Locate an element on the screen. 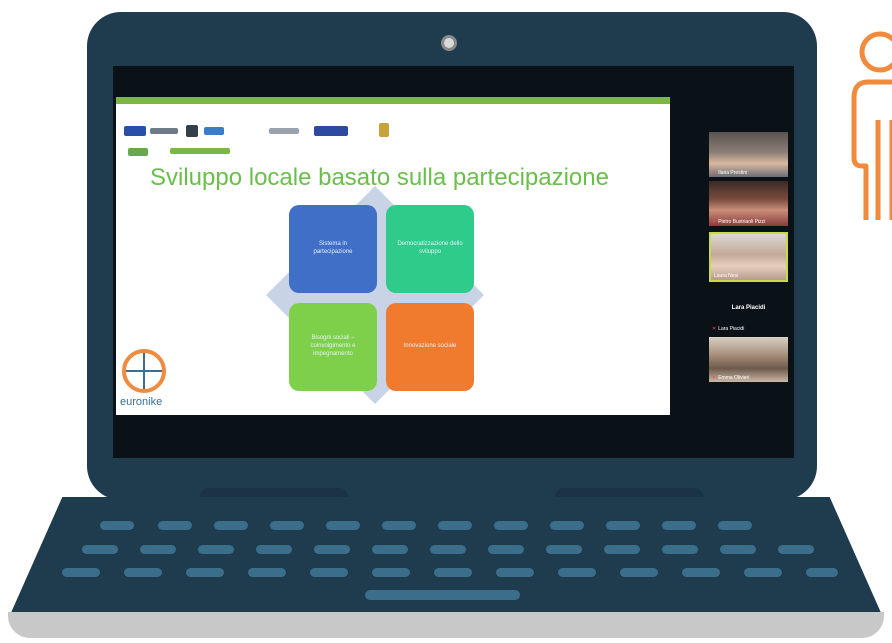  participant-name-center: Lara Piacidi is located at coordinates (748, 308).